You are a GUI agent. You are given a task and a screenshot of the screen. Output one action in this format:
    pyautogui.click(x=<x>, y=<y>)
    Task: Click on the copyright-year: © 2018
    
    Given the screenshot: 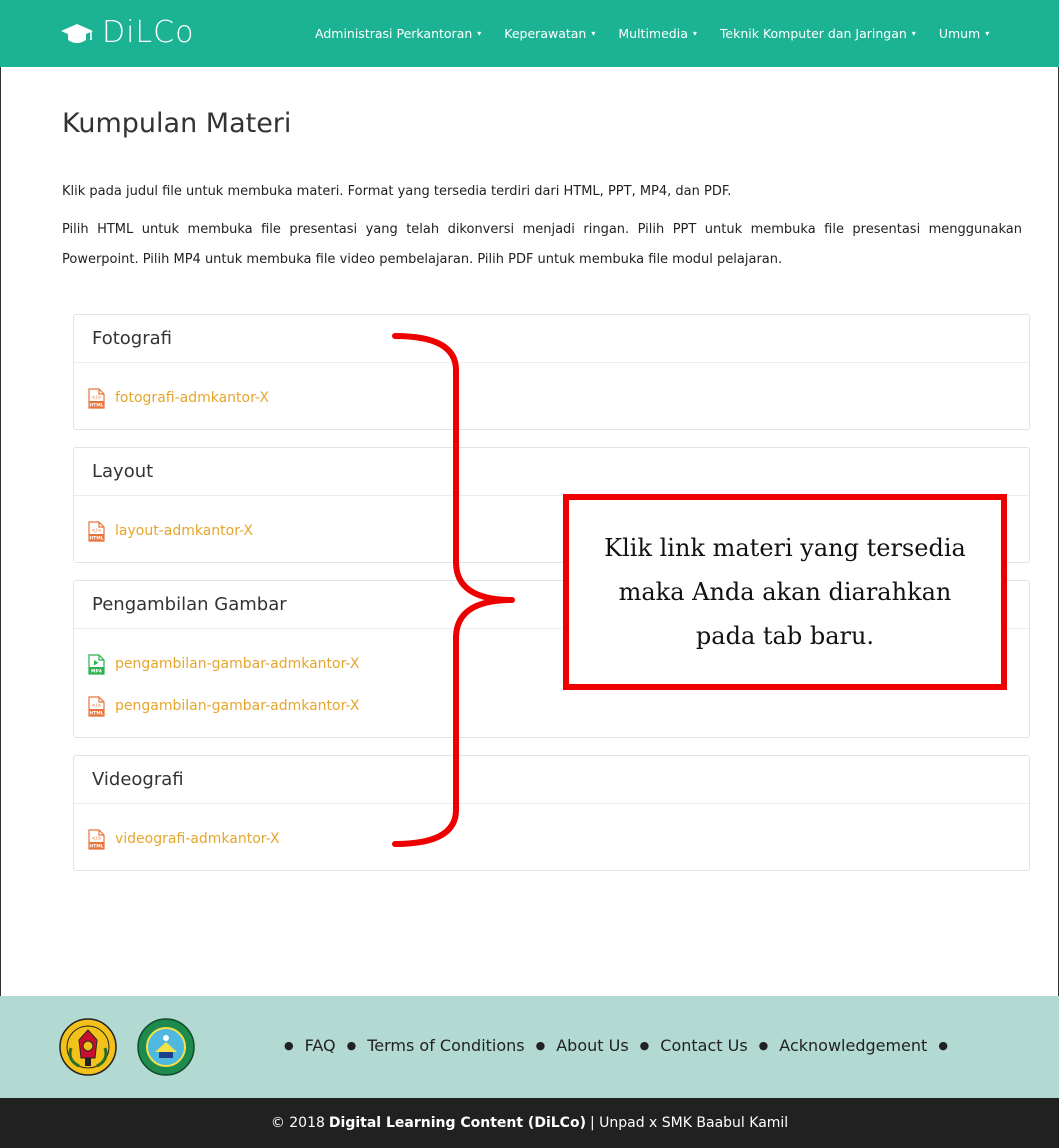 What is the action you would take?
    pyautogui.click(x=297, y=1123)
    